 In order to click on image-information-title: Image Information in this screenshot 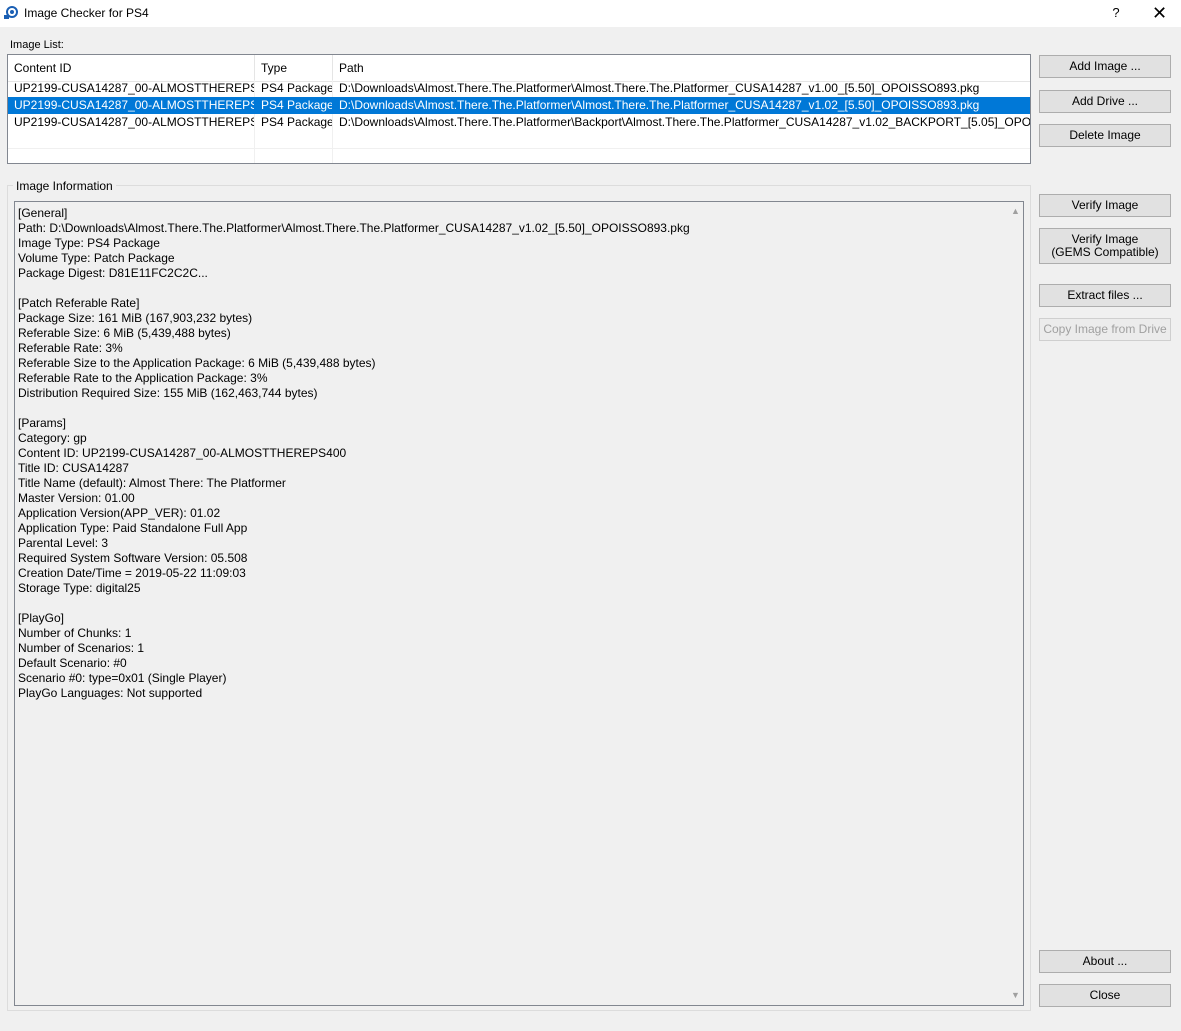, I will do `click(64, 186)`.